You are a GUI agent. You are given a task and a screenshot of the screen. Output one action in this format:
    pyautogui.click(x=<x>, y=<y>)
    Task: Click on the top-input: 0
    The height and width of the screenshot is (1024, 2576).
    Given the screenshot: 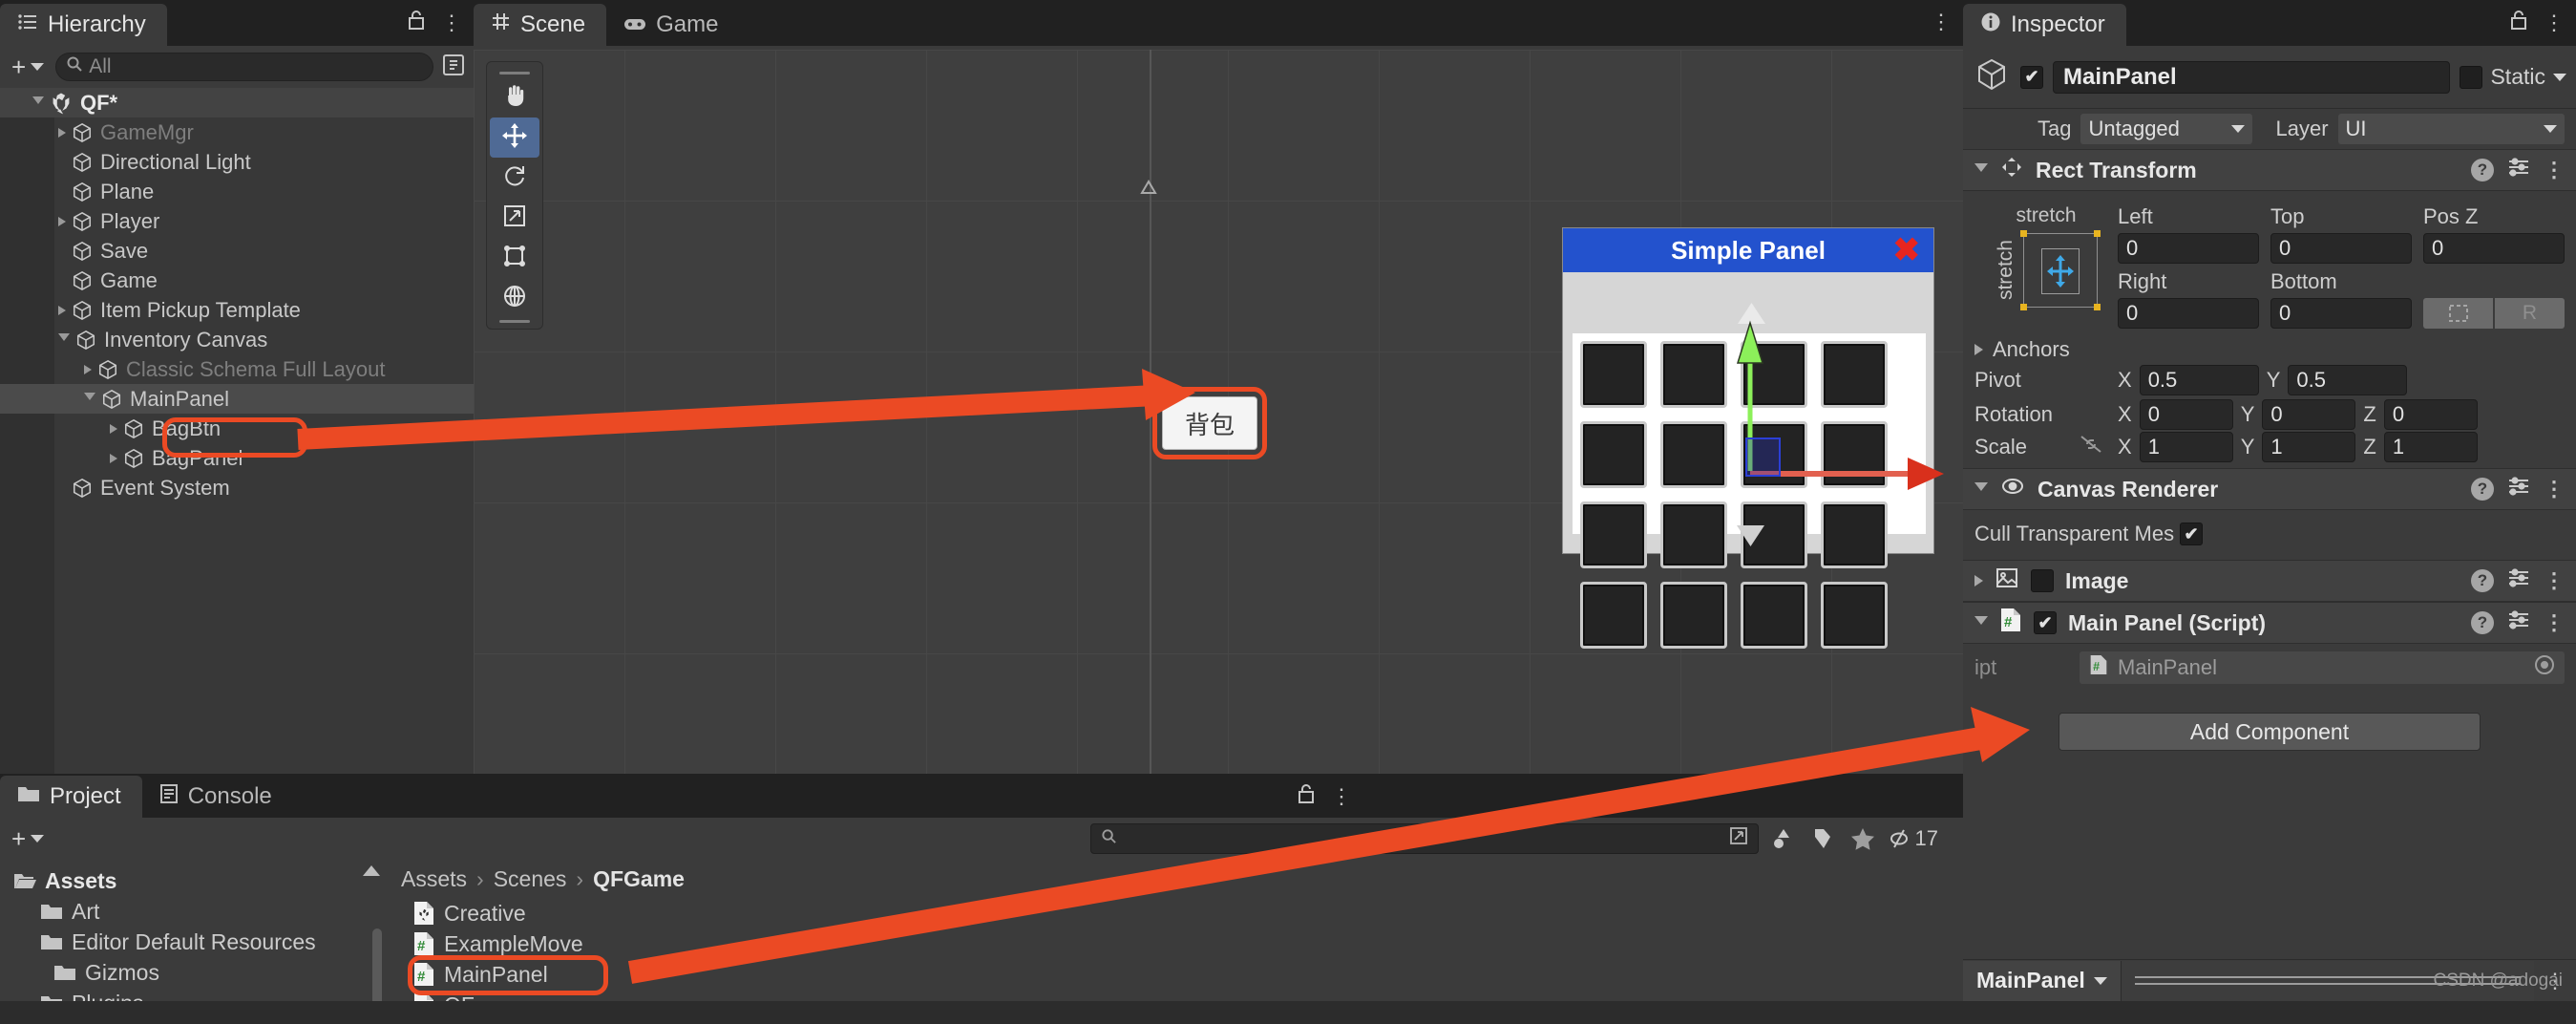 What is the action you would take?
    pyautogui.click(x=2341, y=248)
    